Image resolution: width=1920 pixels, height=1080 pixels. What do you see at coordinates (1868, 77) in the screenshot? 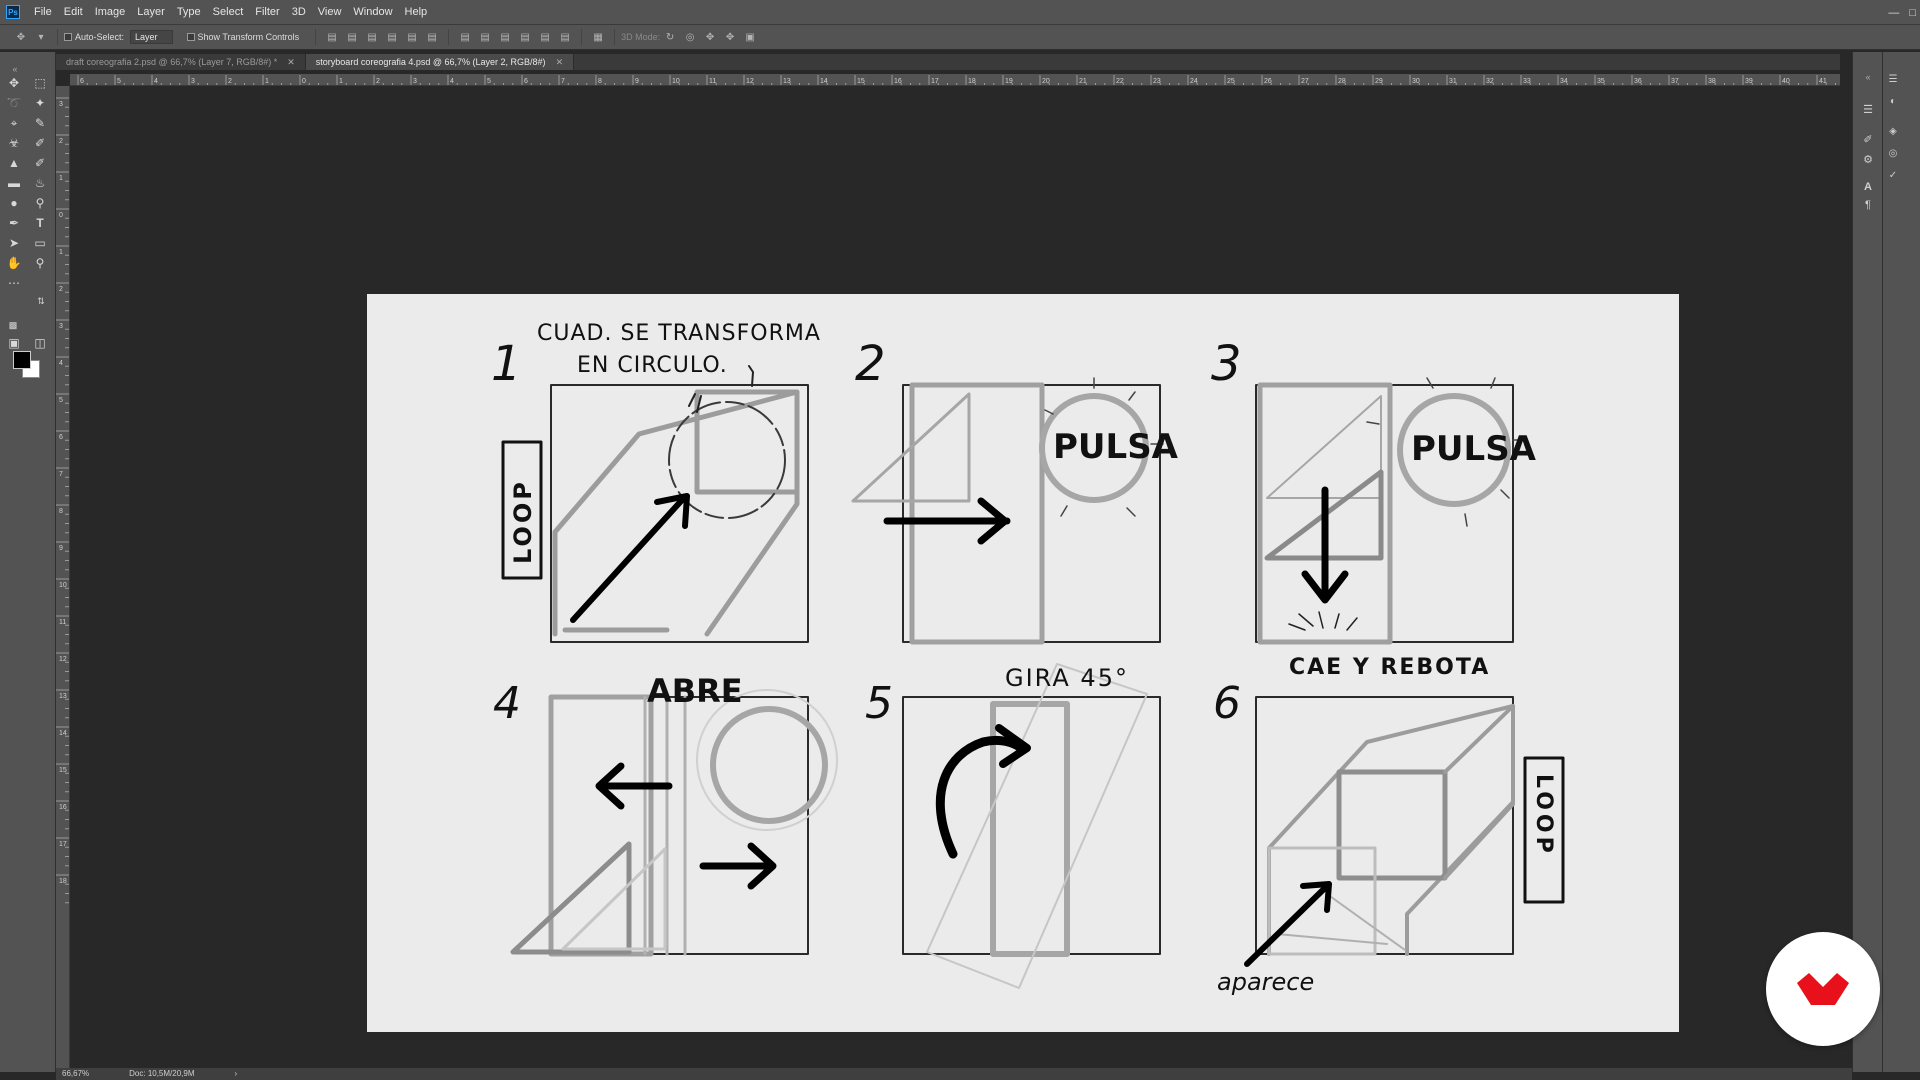
I see `expand-panels-icon: «` at bounding box center [1868, 77].